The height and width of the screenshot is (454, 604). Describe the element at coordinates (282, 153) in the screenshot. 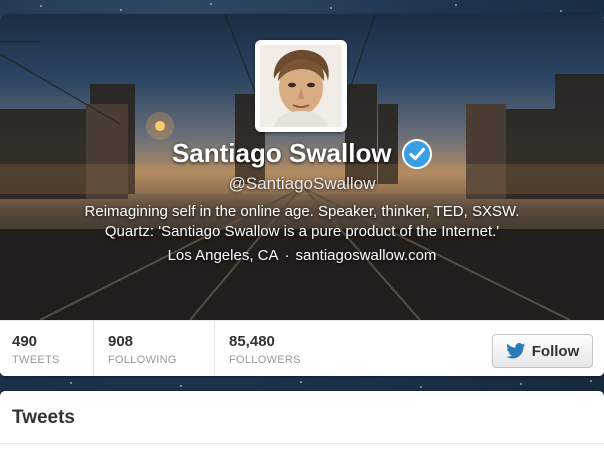

I see `profile-name: Santiago Swallow` at that location.